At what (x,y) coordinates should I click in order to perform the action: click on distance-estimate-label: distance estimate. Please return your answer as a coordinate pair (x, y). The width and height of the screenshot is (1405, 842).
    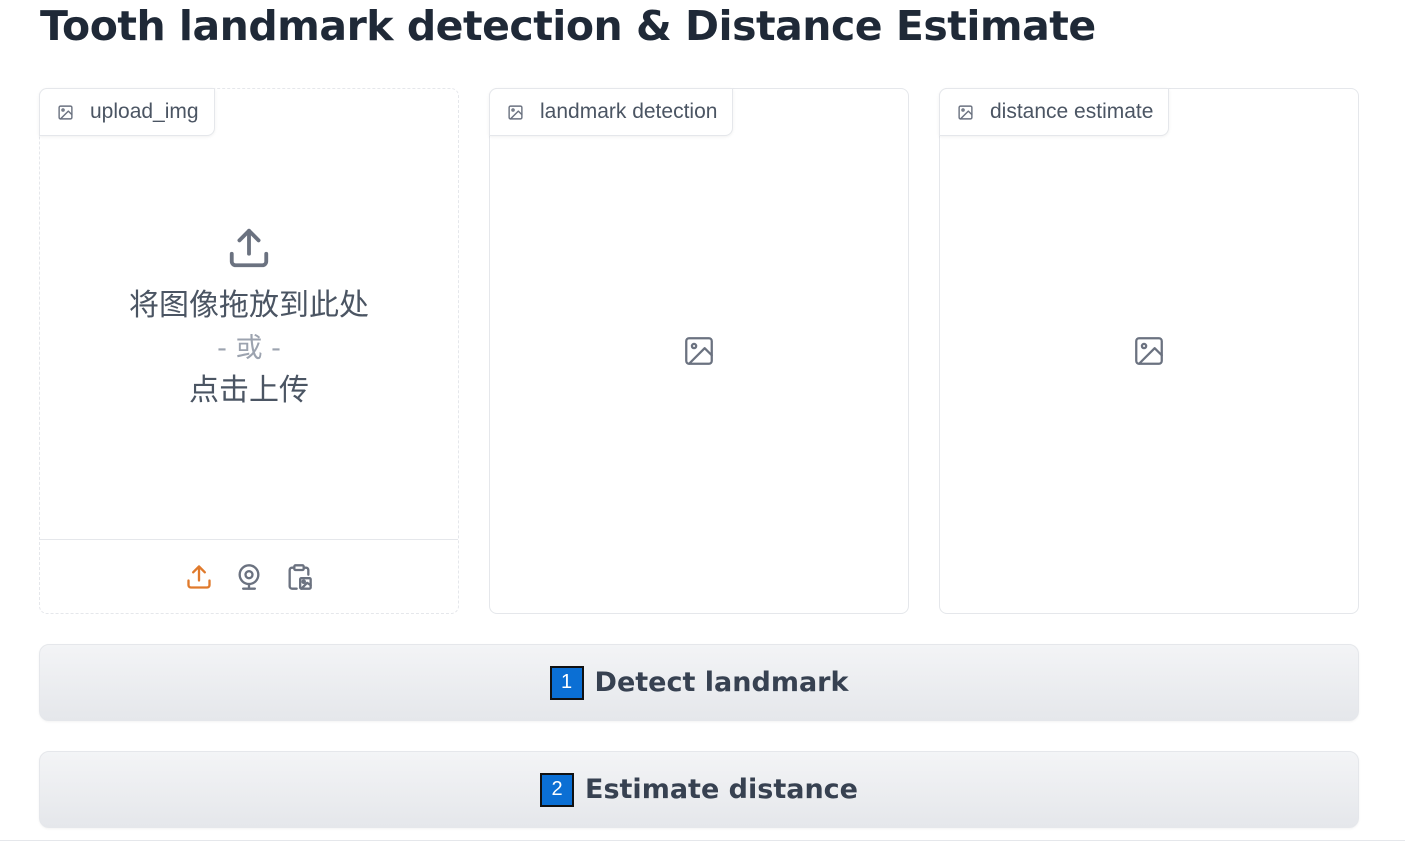
    Looking at the image, I should click on (1054, 112).